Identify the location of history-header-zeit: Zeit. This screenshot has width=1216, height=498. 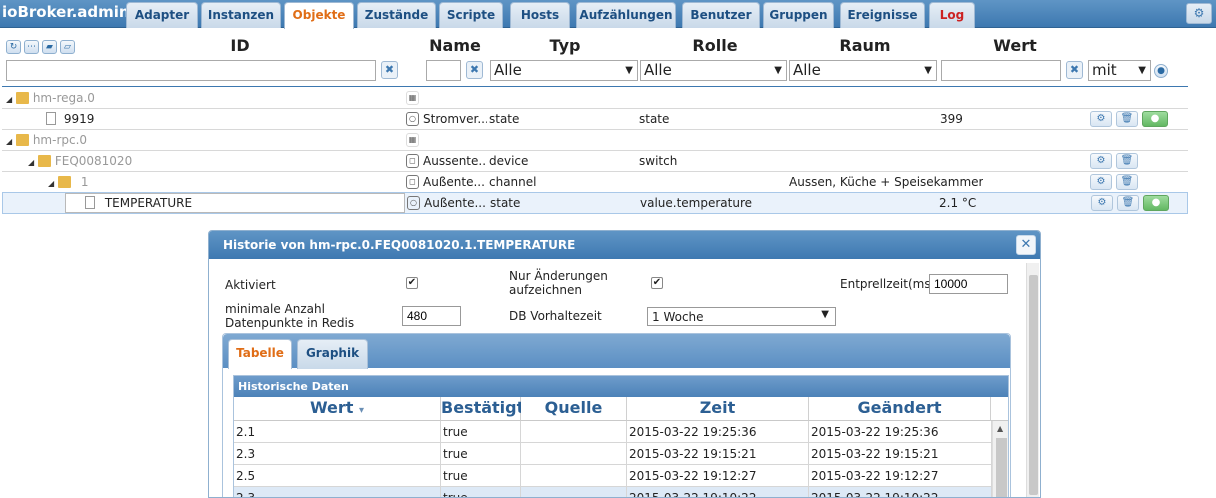
(718, 409).